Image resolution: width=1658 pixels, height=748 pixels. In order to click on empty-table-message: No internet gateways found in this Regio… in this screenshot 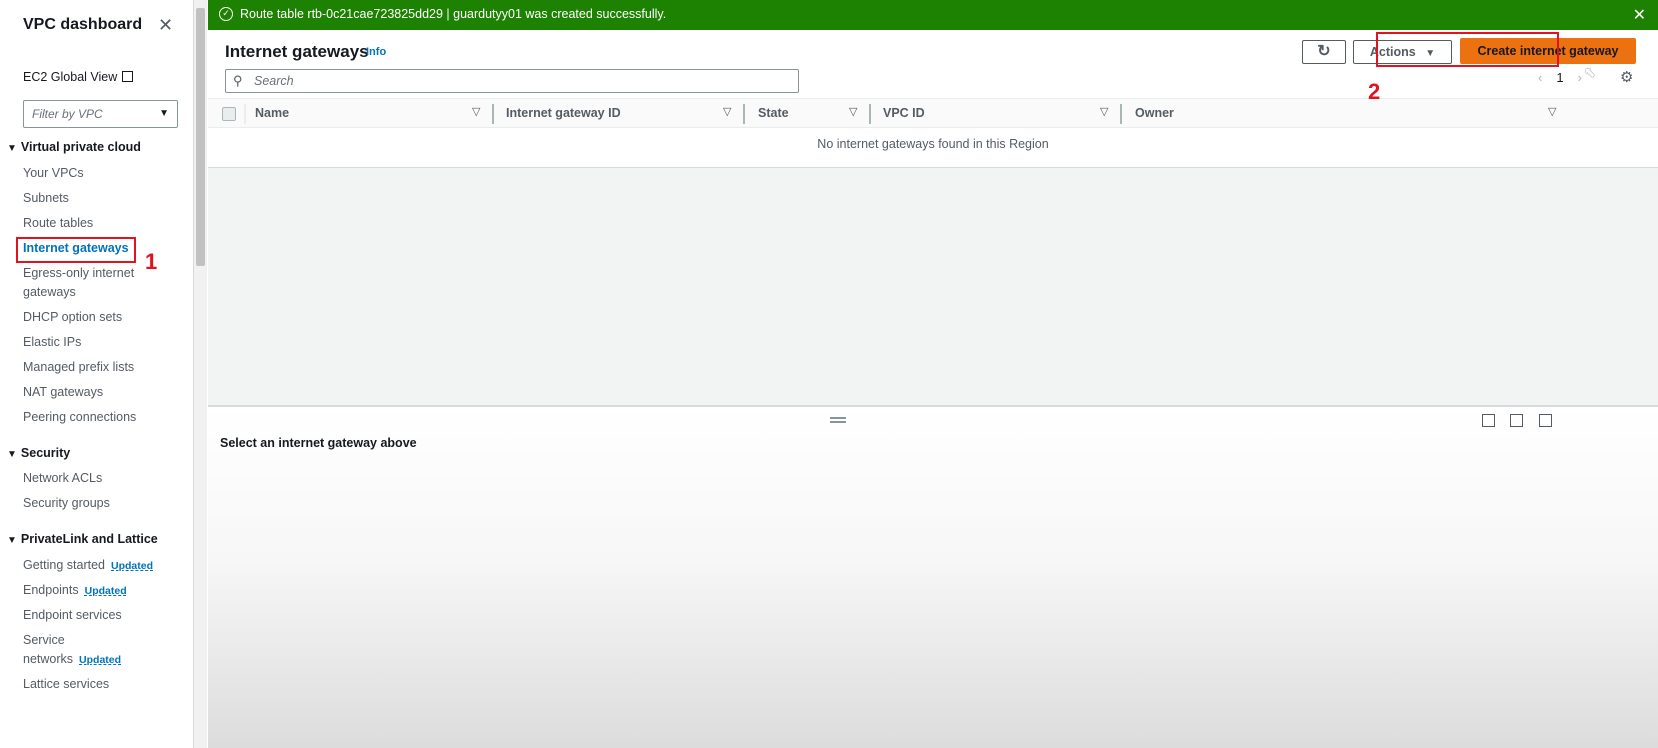, I will do `click(933, 144)`.